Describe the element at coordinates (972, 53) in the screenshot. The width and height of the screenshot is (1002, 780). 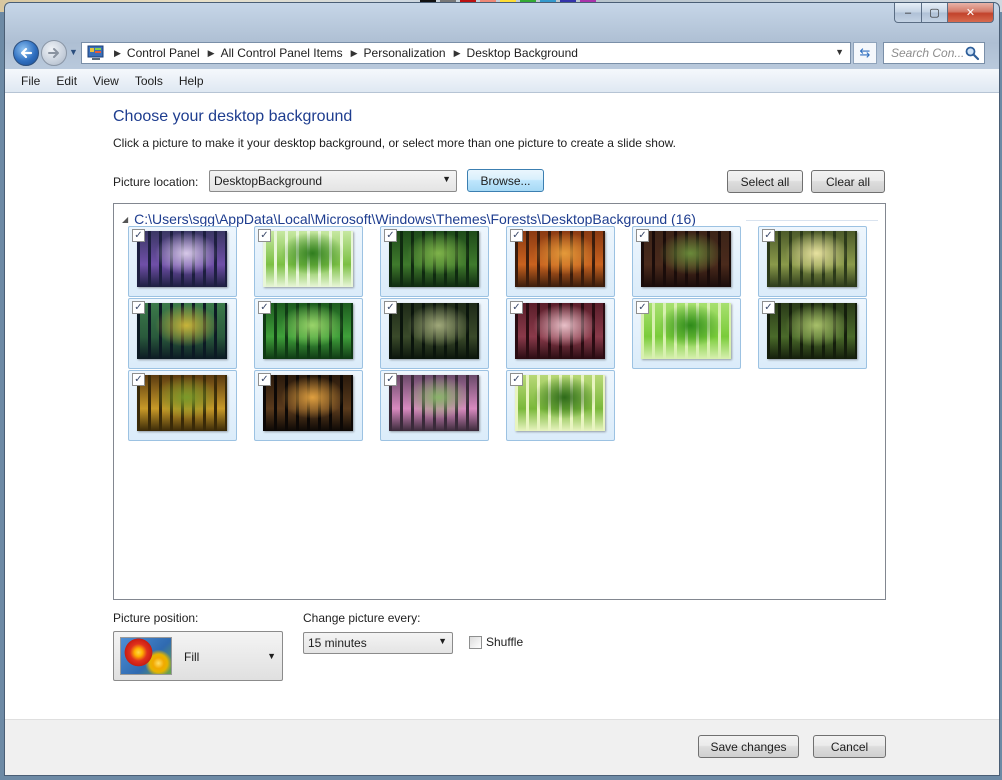
I see `magnifier-icon` at that location.